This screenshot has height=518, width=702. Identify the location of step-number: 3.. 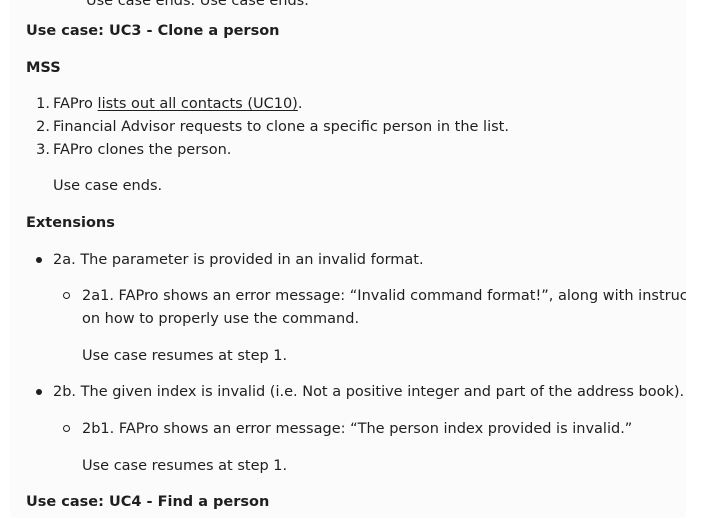
(43, 150).